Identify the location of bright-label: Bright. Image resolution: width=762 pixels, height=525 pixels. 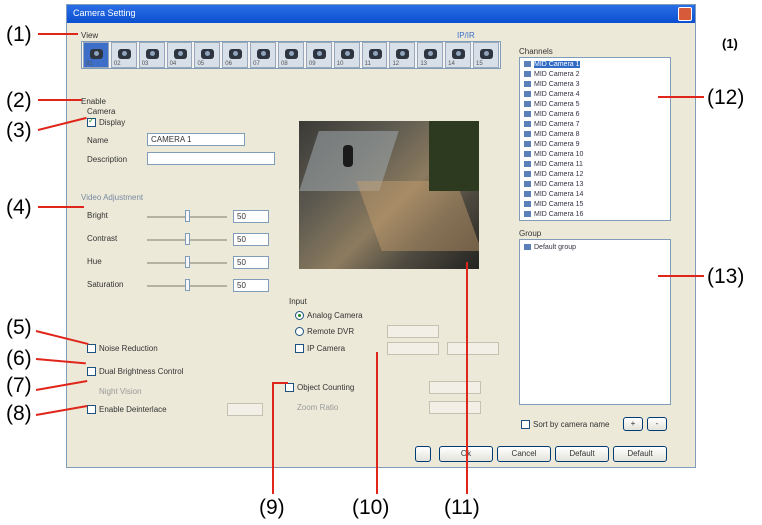
(97, 215).